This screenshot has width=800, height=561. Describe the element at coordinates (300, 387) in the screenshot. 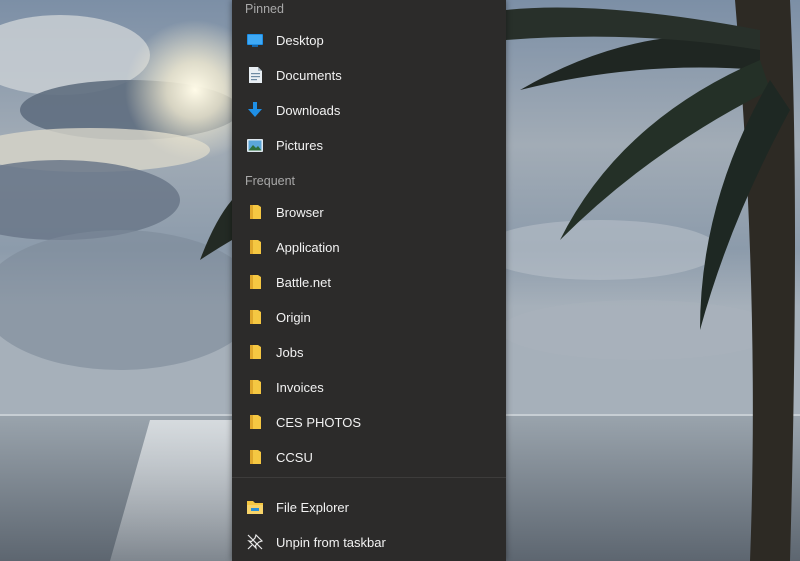

I see `frequent-item-label: Invoices` at that location.